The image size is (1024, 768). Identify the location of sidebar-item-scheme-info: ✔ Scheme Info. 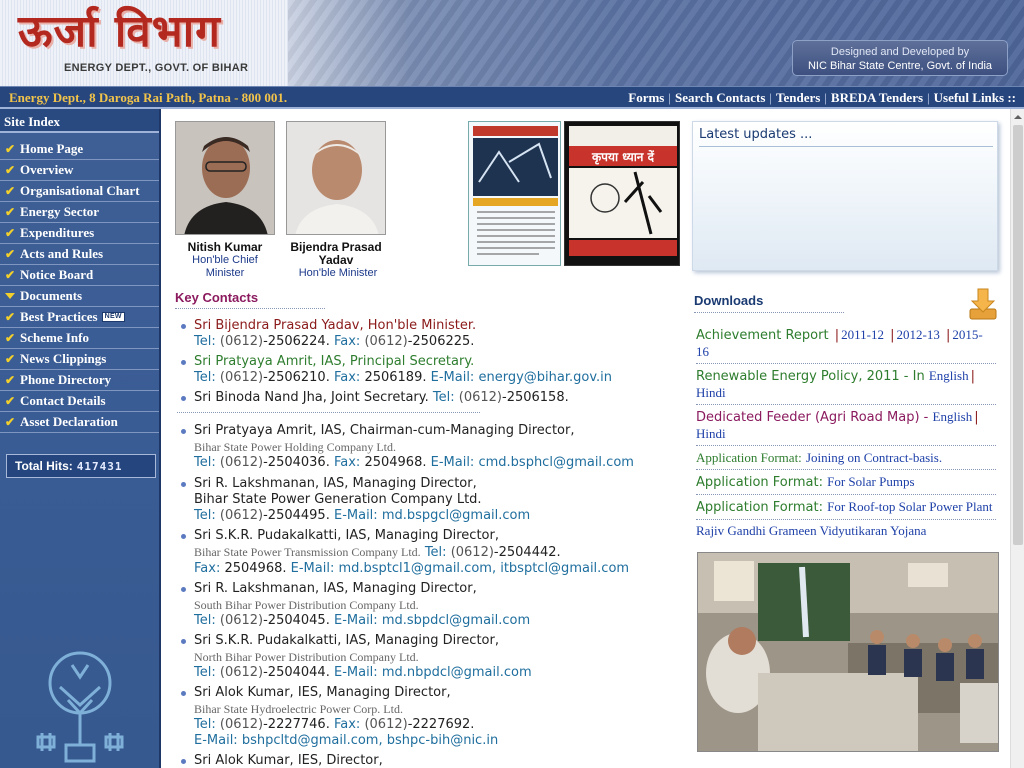
(79, 338).